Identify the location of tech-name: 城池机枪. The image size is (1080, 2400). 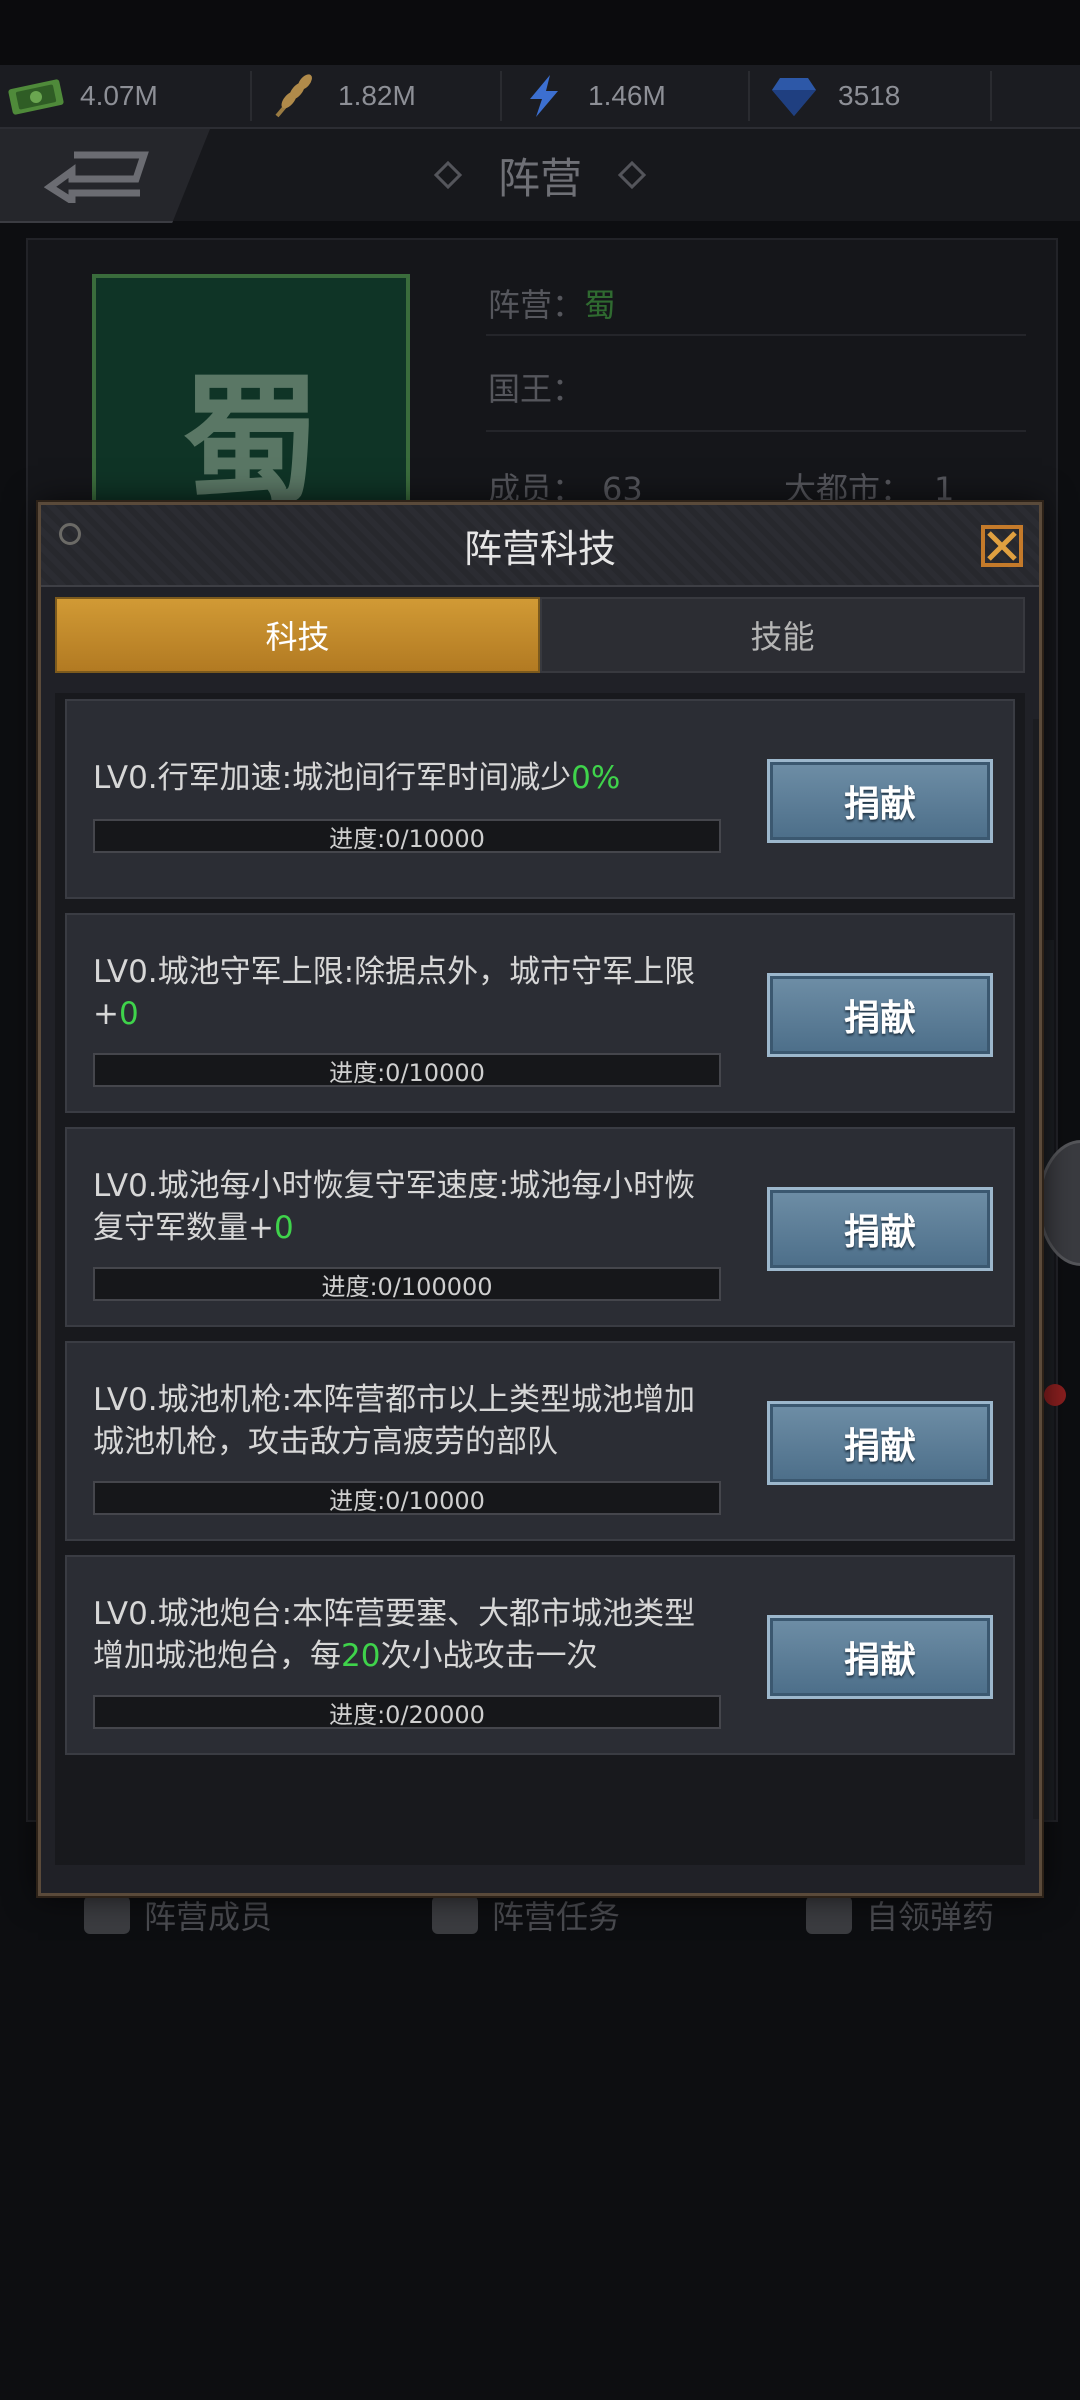
(219, 1400).